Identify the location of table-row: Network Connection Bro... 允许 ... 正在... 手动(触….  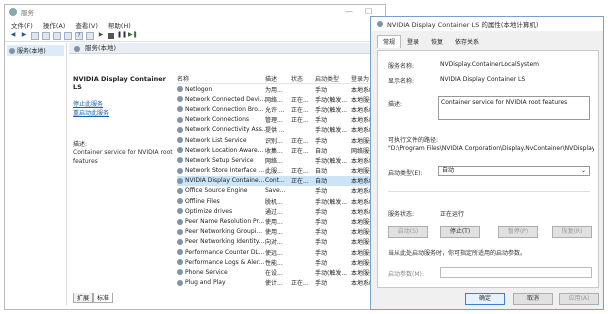
(281, 109).